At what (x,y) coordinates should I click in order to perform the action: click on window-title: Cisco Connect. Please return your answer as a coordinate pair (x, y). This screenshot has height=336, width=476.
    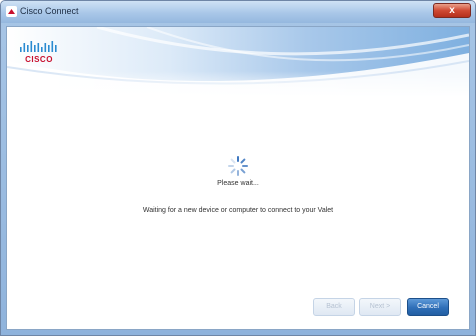
    Looking at the image, I should click on (49, 11).